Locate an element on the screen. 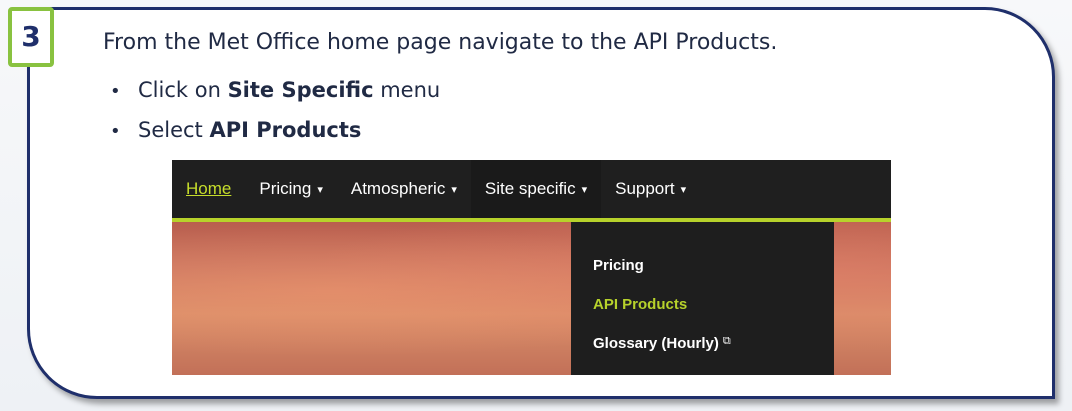  nav-item-site-specific: Site specific ▾ is located at coordinates (536, 189).